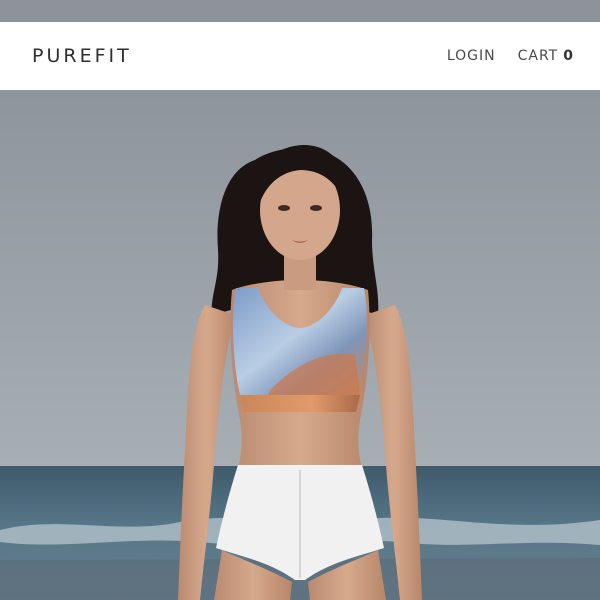  I want to click on brand-logo: PUREFIT, so click(82, 56).